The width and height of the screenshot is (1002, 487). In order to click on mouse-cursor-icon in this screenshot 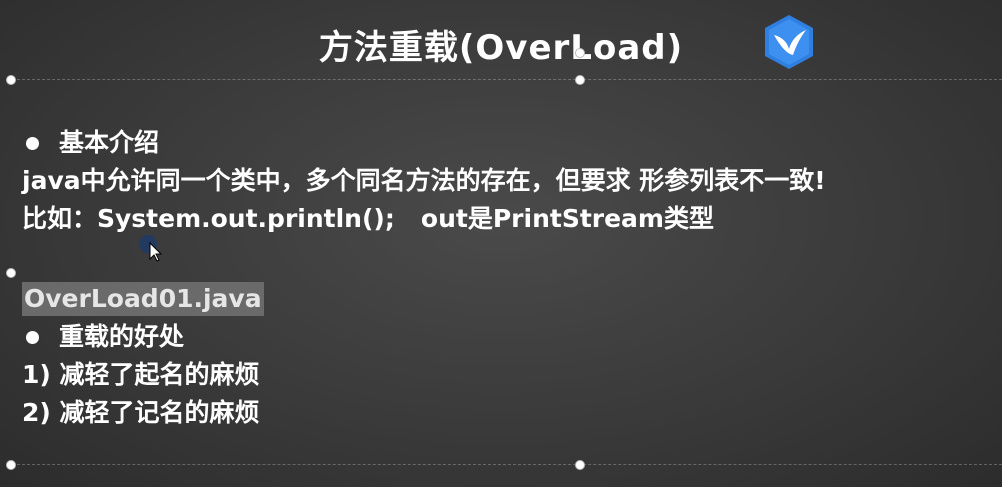, I will do `click(151, 248)`.